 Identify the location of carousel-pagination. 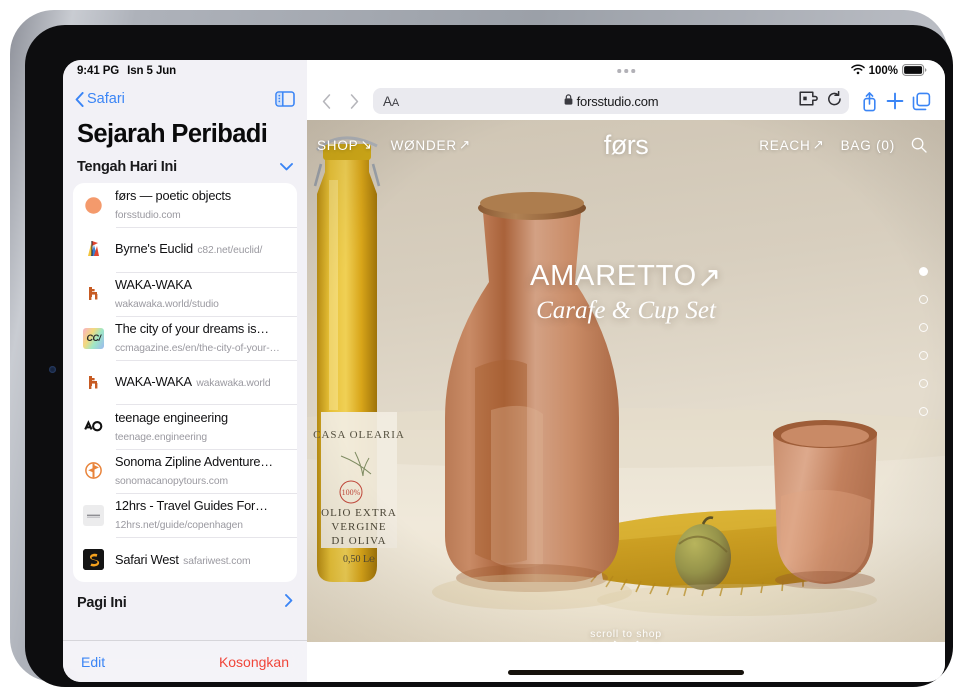
(923, 341).